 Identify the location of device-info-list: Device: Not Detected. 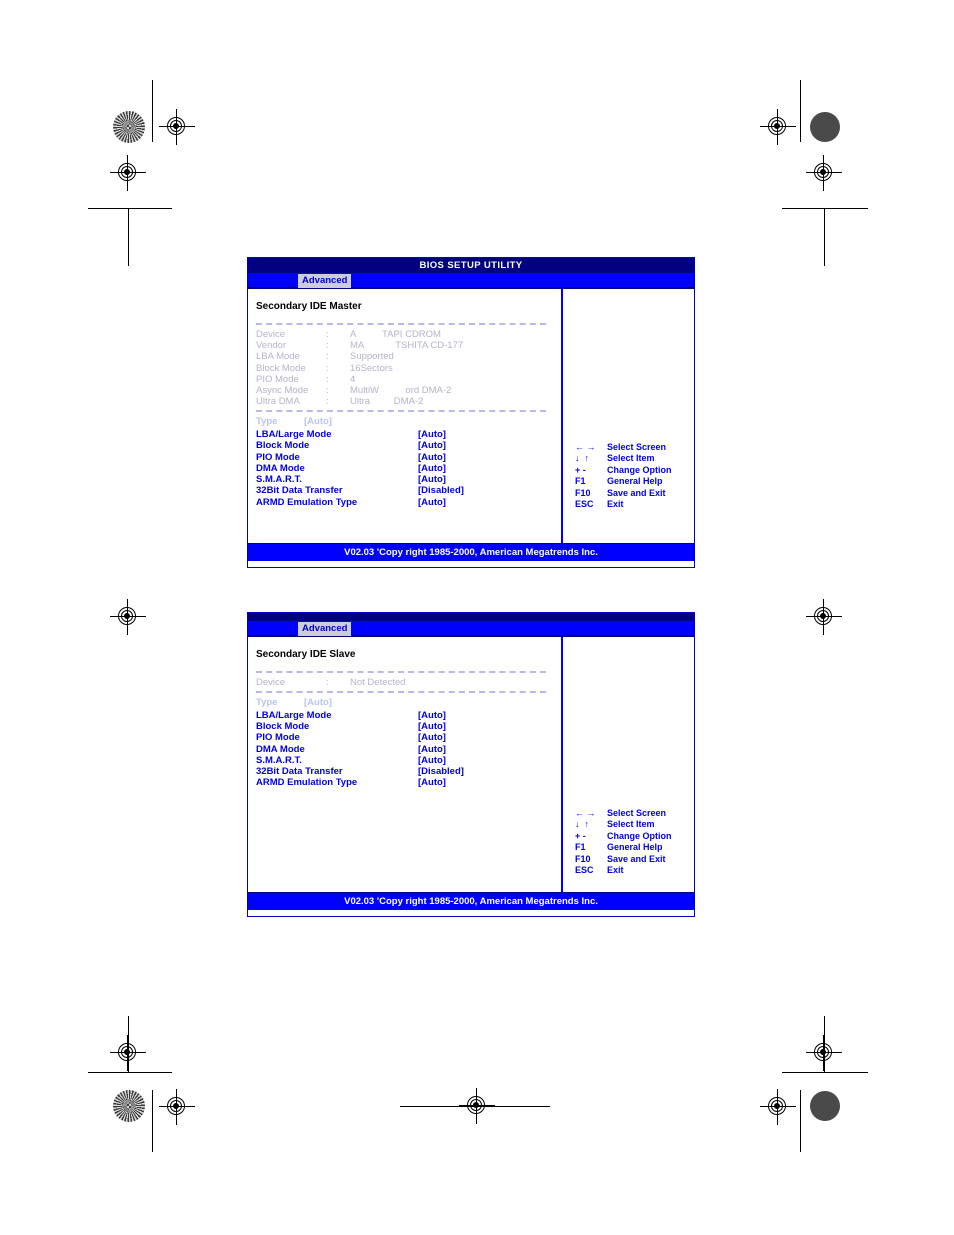
(408, 682).